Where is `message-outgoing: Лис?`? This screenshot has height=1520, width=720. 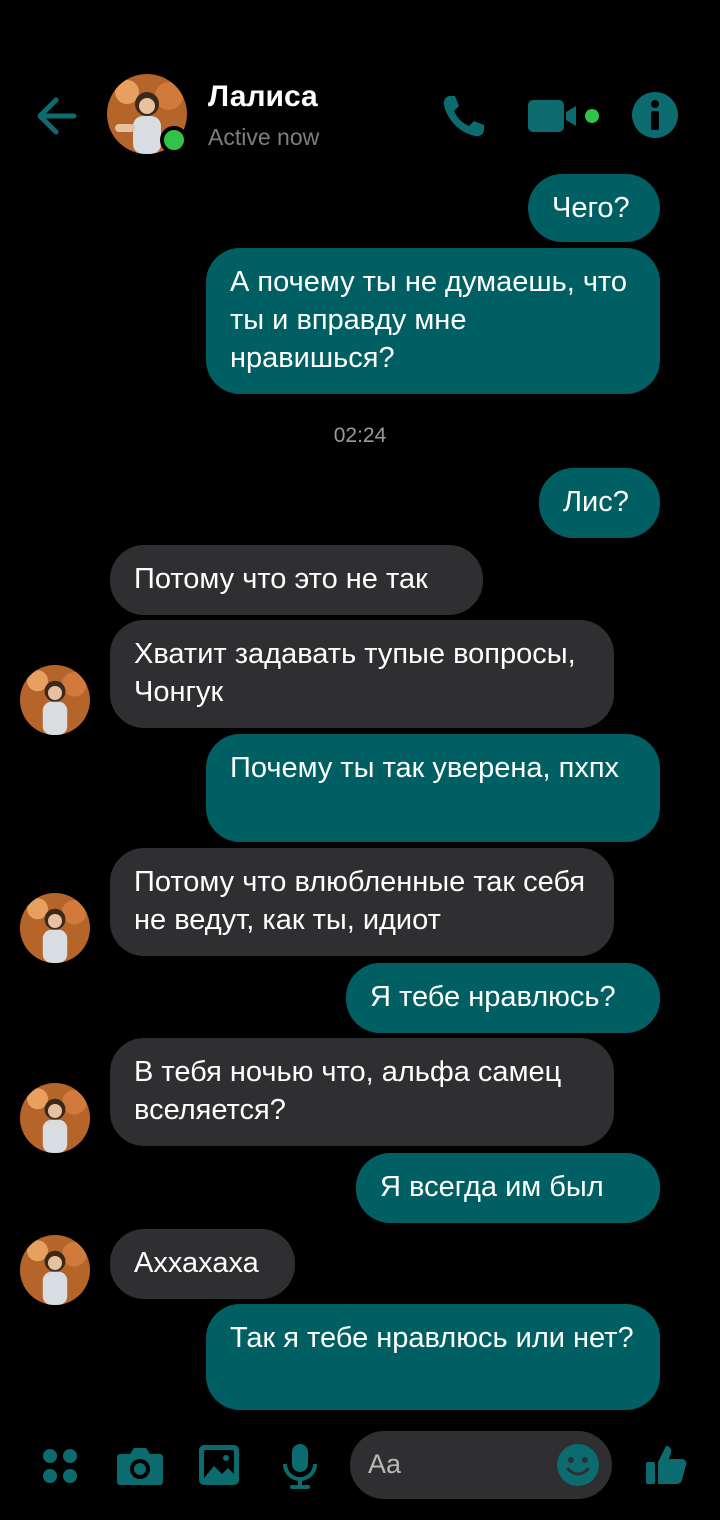 message-outgoing: Лис? is located at coordinates (599, 503).